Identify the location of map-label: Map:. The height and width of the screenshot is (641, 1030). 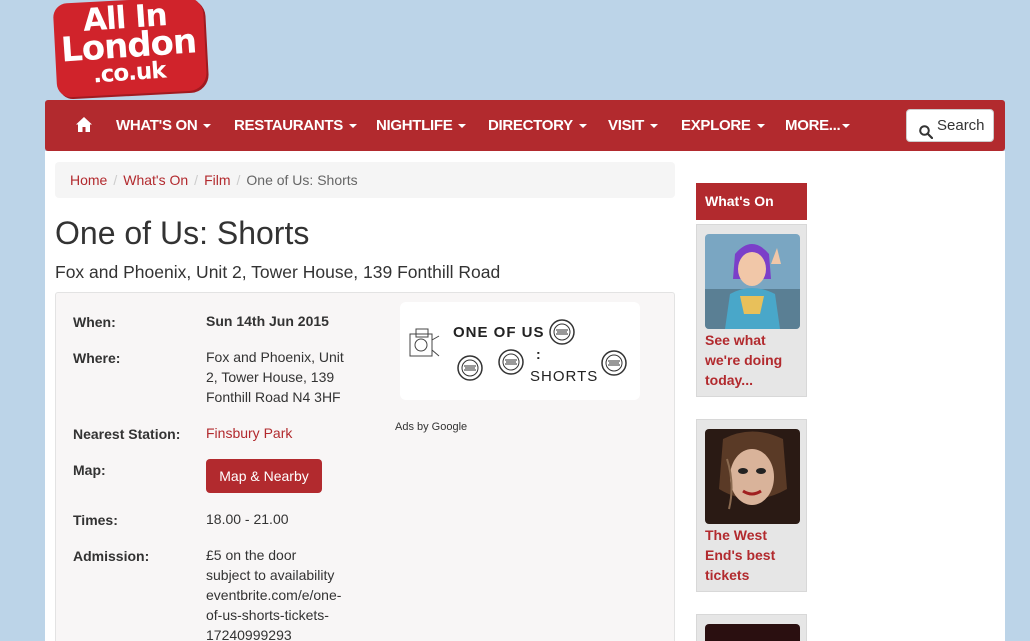
(89, 470).